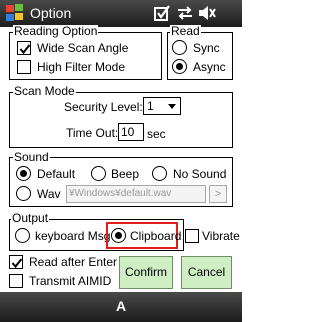 The width and height of the screenshot is (320, 322). I want to click on vibrate-label: Vibrate, so click(221, 236).